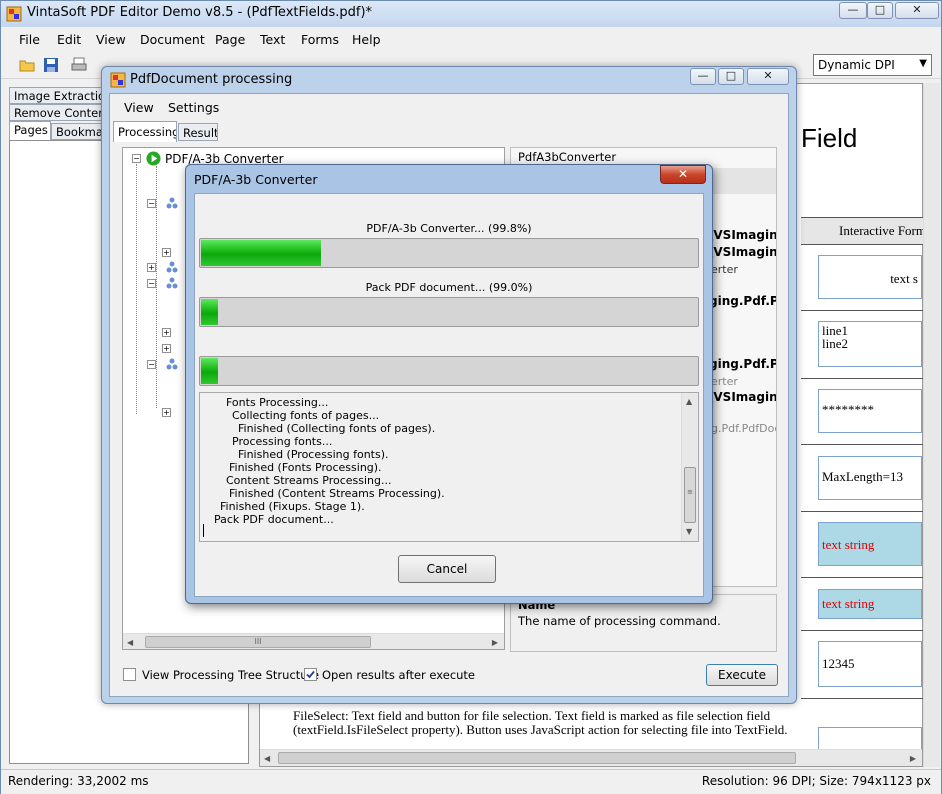 The width and height of the screenshot is (942, 794). Describe the element at coordinates (744, 428) in the screenshot. I see `property-value: g.Pdf.PdfDoc` at that location.